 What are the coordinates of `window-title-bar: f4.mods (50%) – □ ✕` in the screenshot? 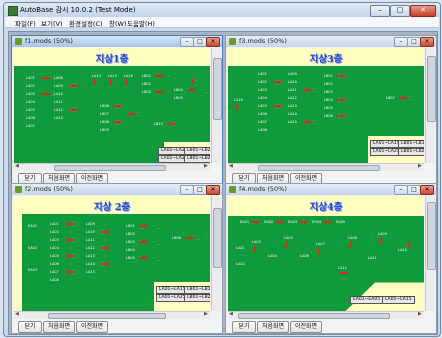 It's located at (331, 189).